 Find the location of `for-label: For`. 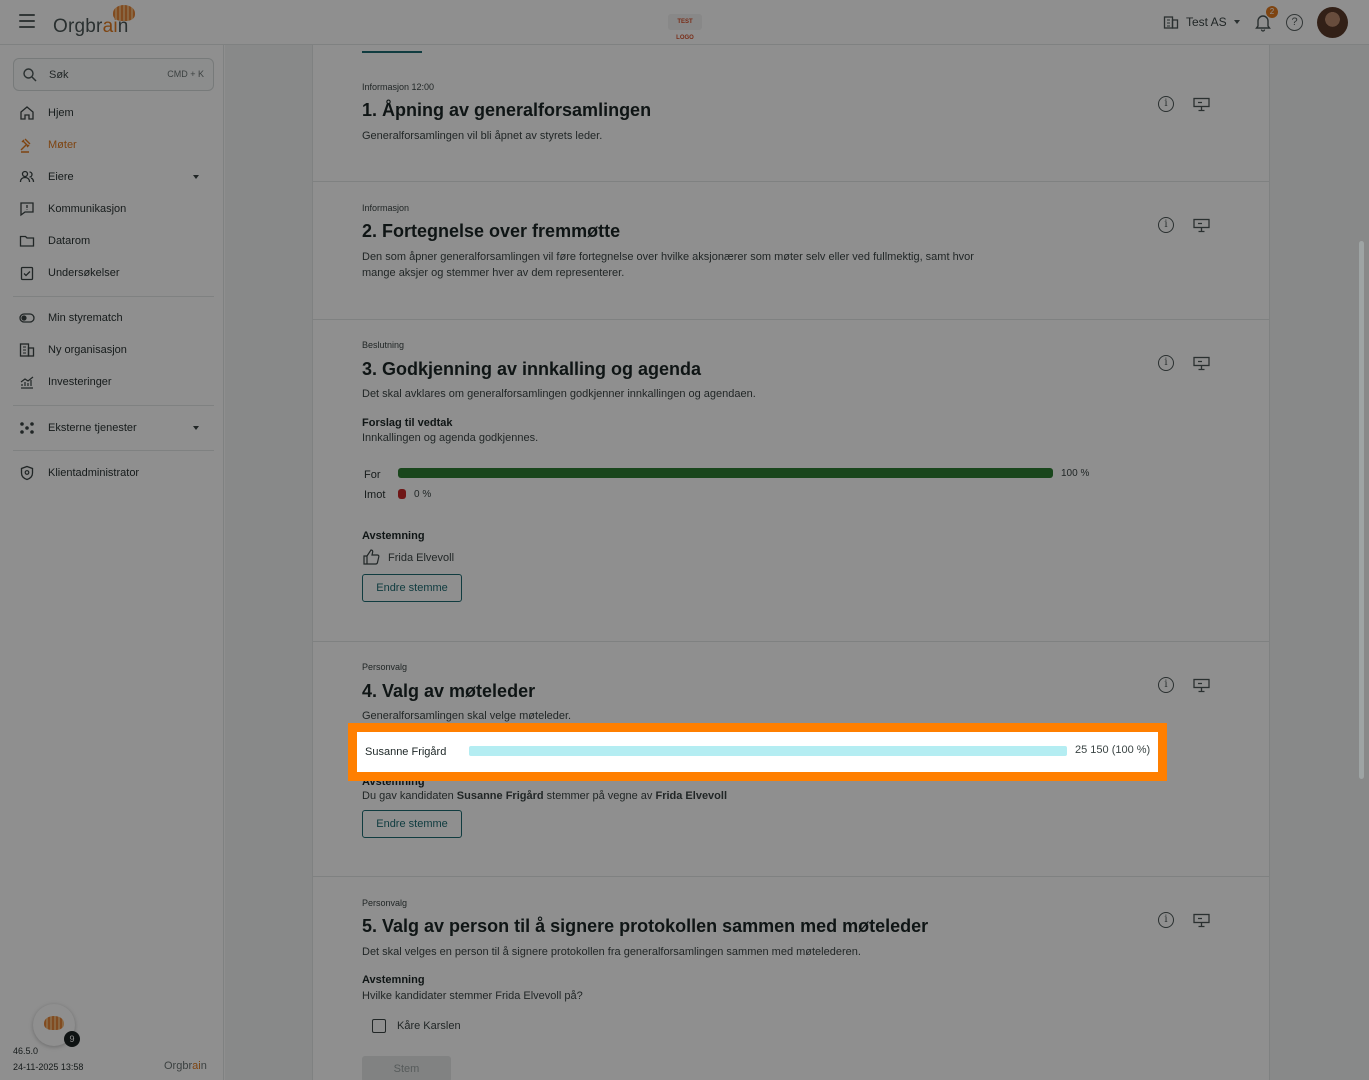

for-label: For is located at coordinates (372, 475).